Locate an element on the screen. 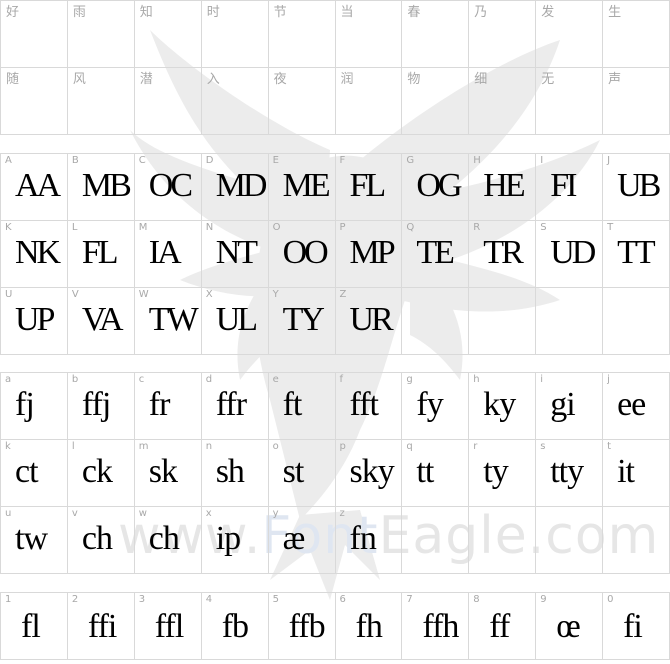 This screenshot has height=664, width=670. cell-label: 风 is located at coordinates (79, 79).